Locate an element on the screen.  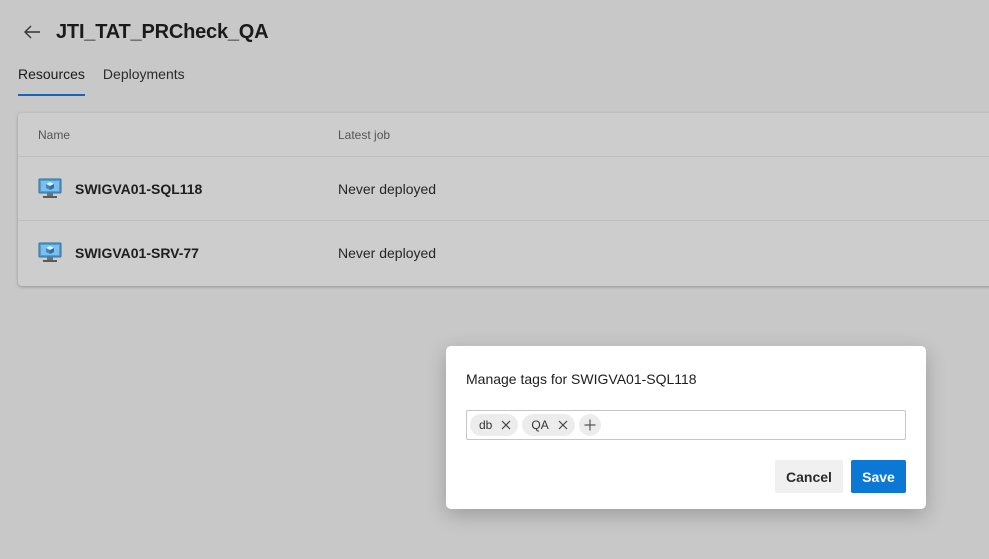
arrow-left-icon is located at coordinates (32, 32).